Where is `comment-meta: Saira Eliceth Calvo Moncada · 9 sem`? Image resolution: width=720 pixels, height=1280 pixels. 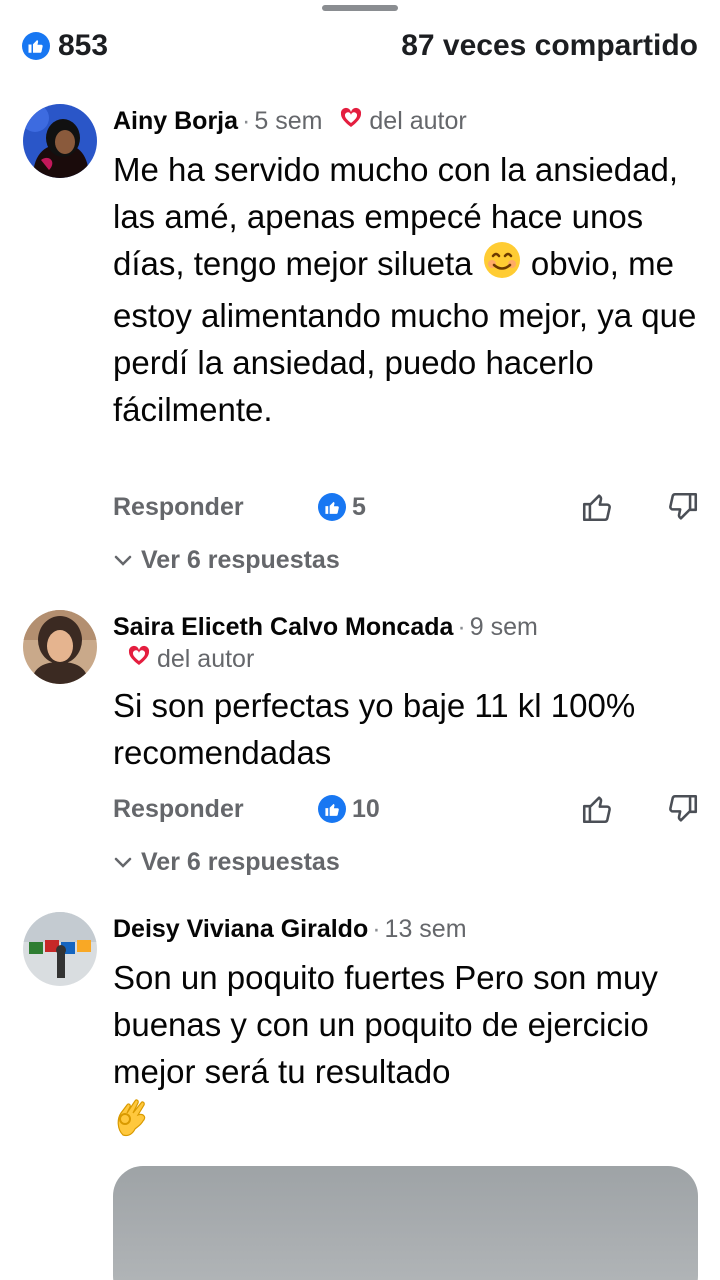 comment-meta: Saira Eliceth Calvo Moncada · 9 sem is located at coordinates (405, 627).